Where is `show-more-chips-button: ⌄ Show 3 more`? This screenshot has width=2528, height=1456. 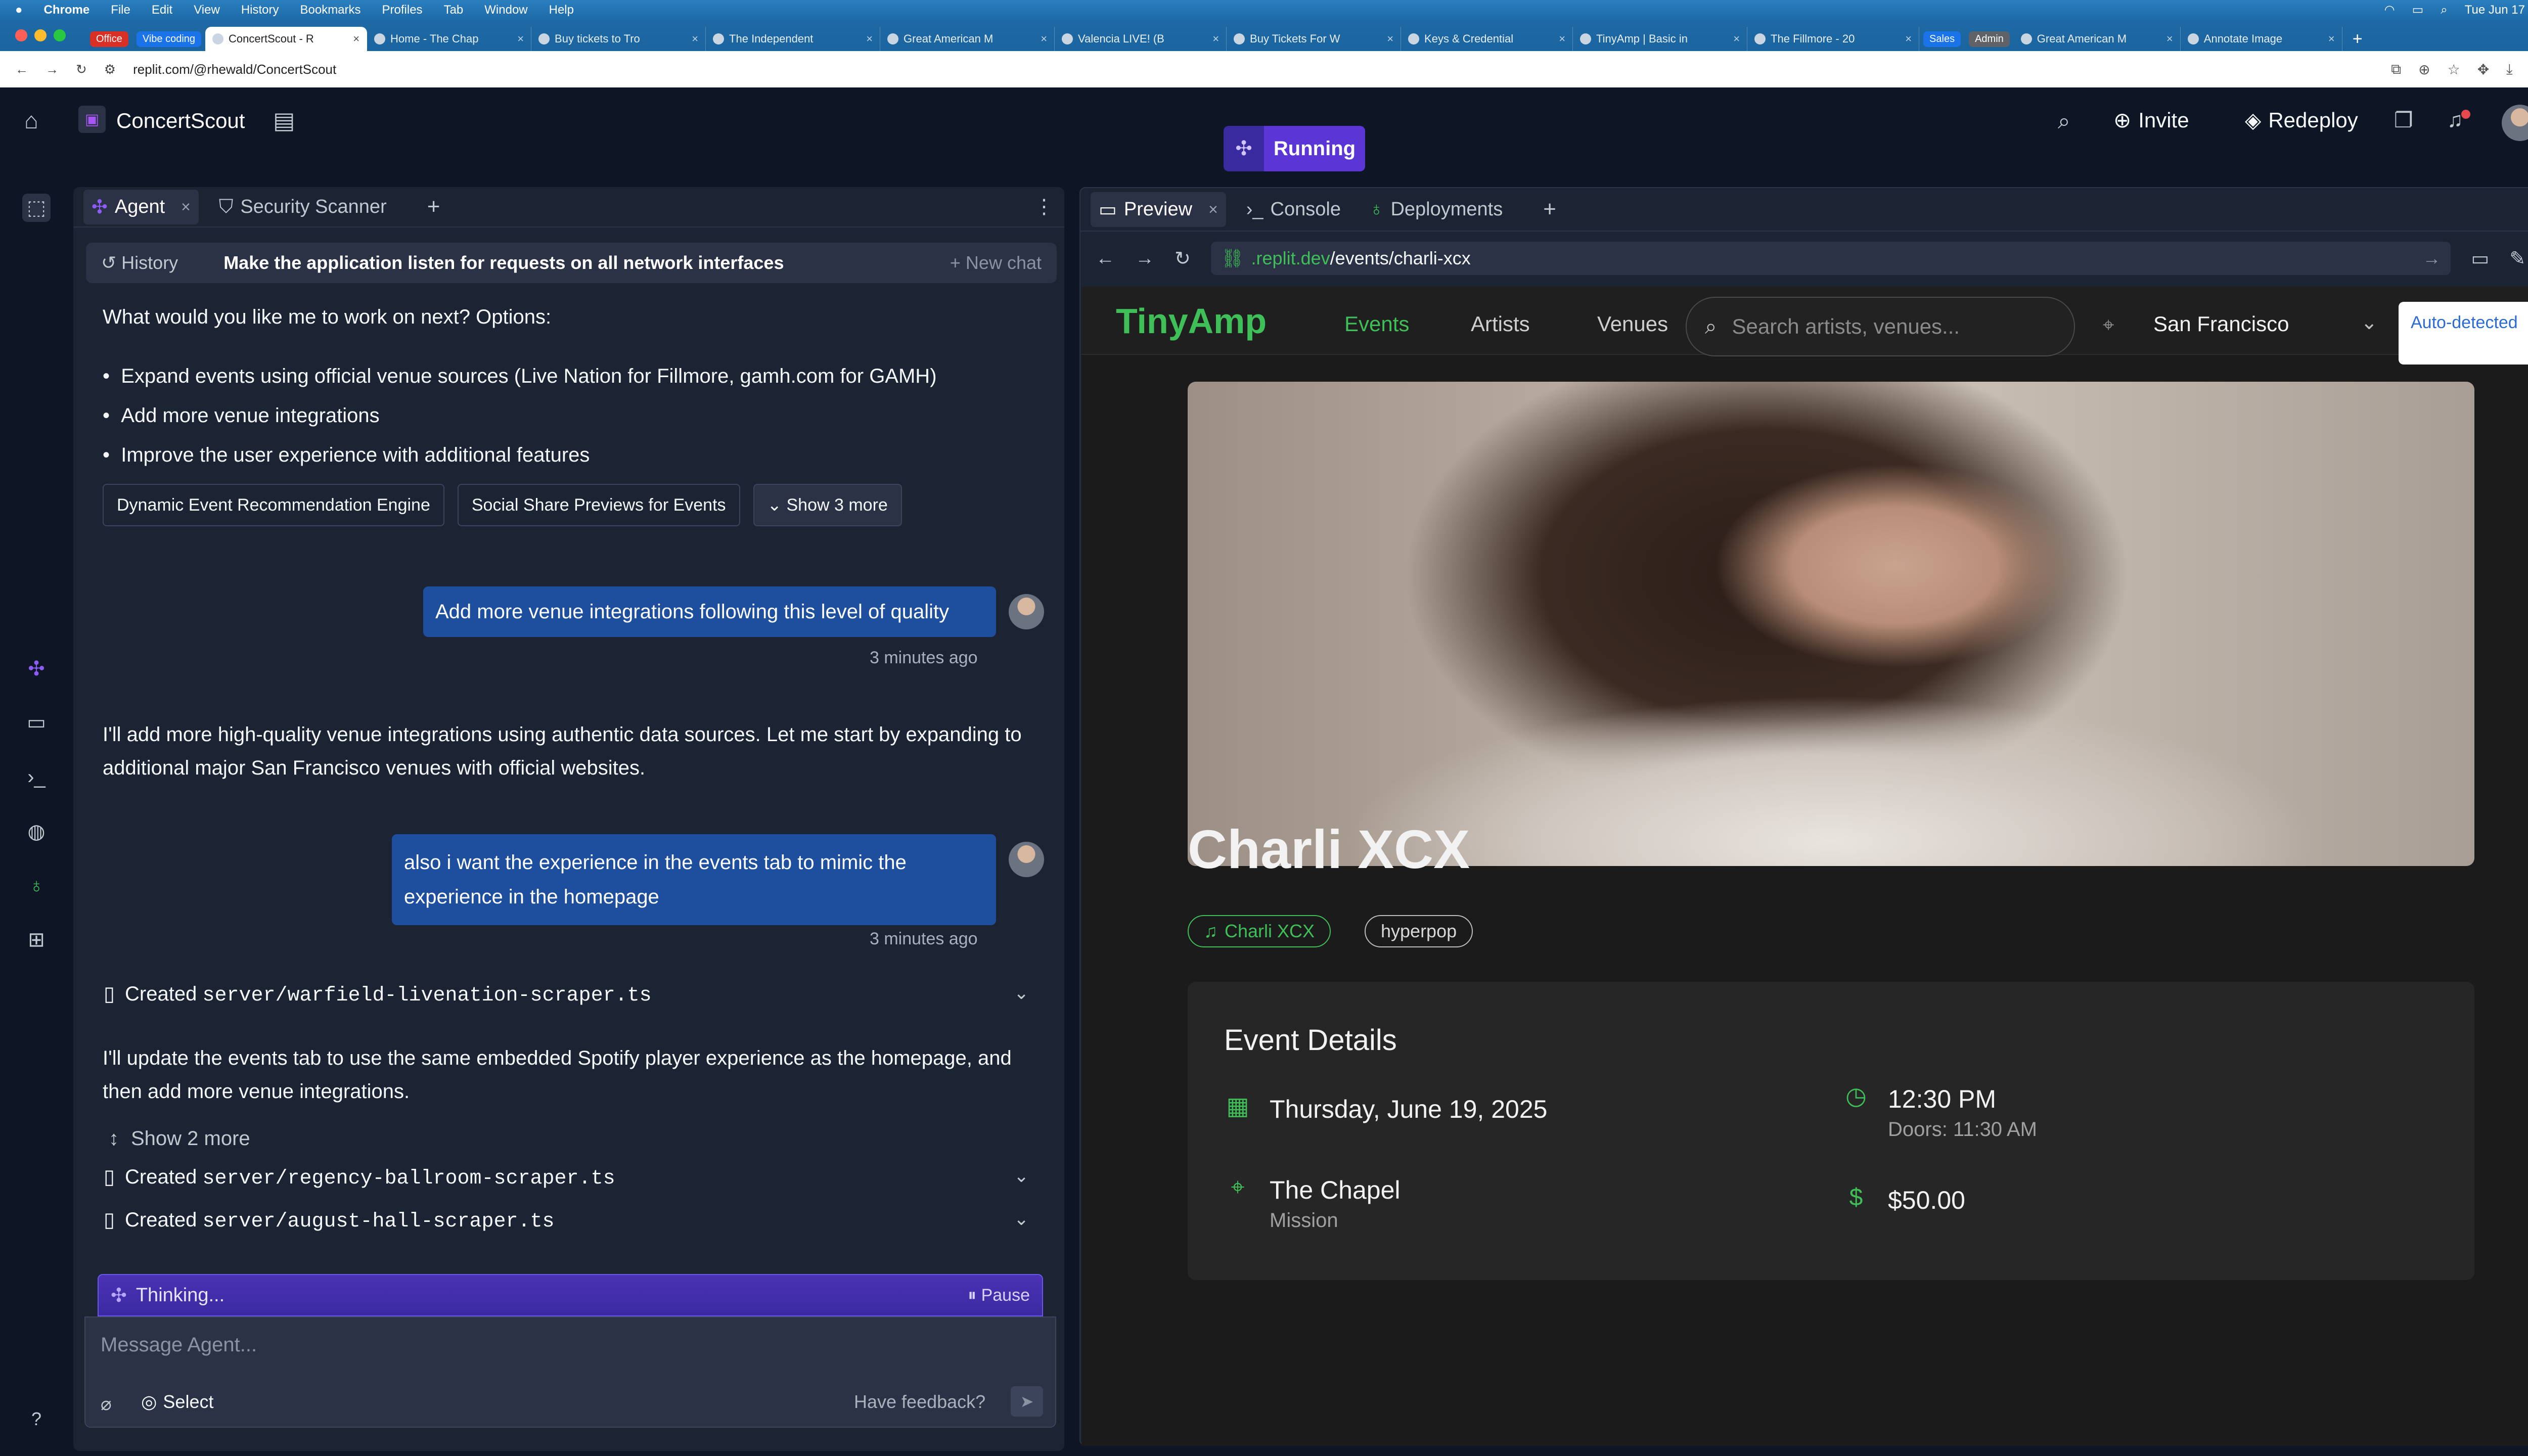 show-more-chips-button: ⌄ Show 3 more is located at coordinates (828, 505).